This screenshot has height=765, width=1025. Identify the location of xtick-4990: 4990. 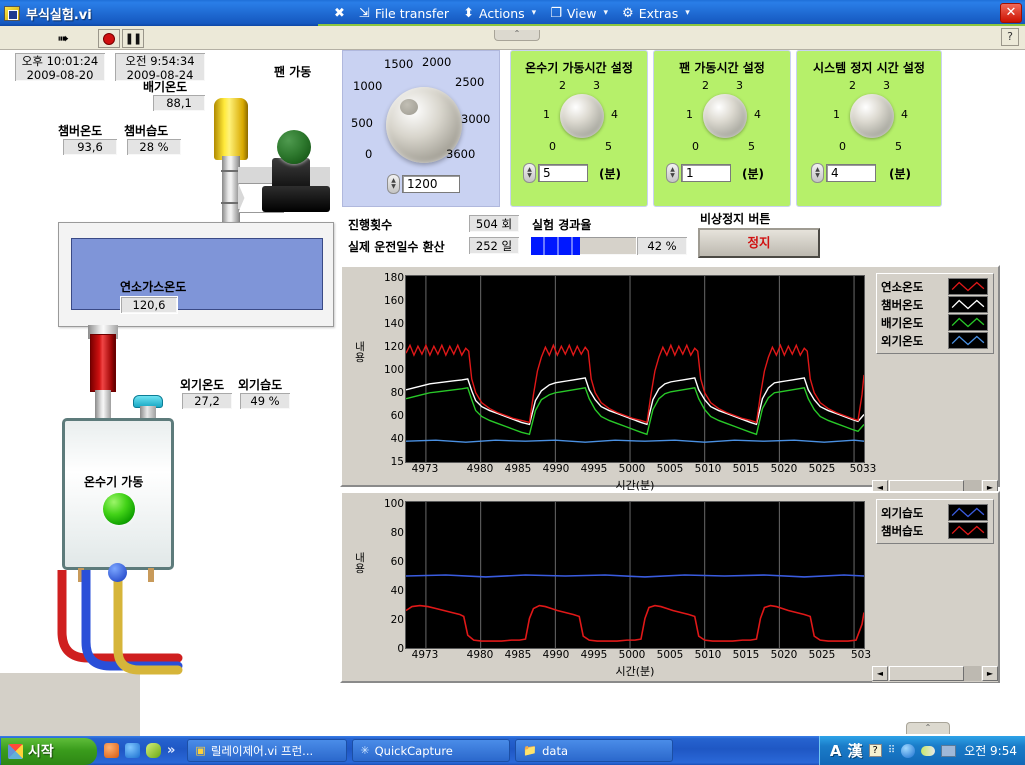
(556, 469).